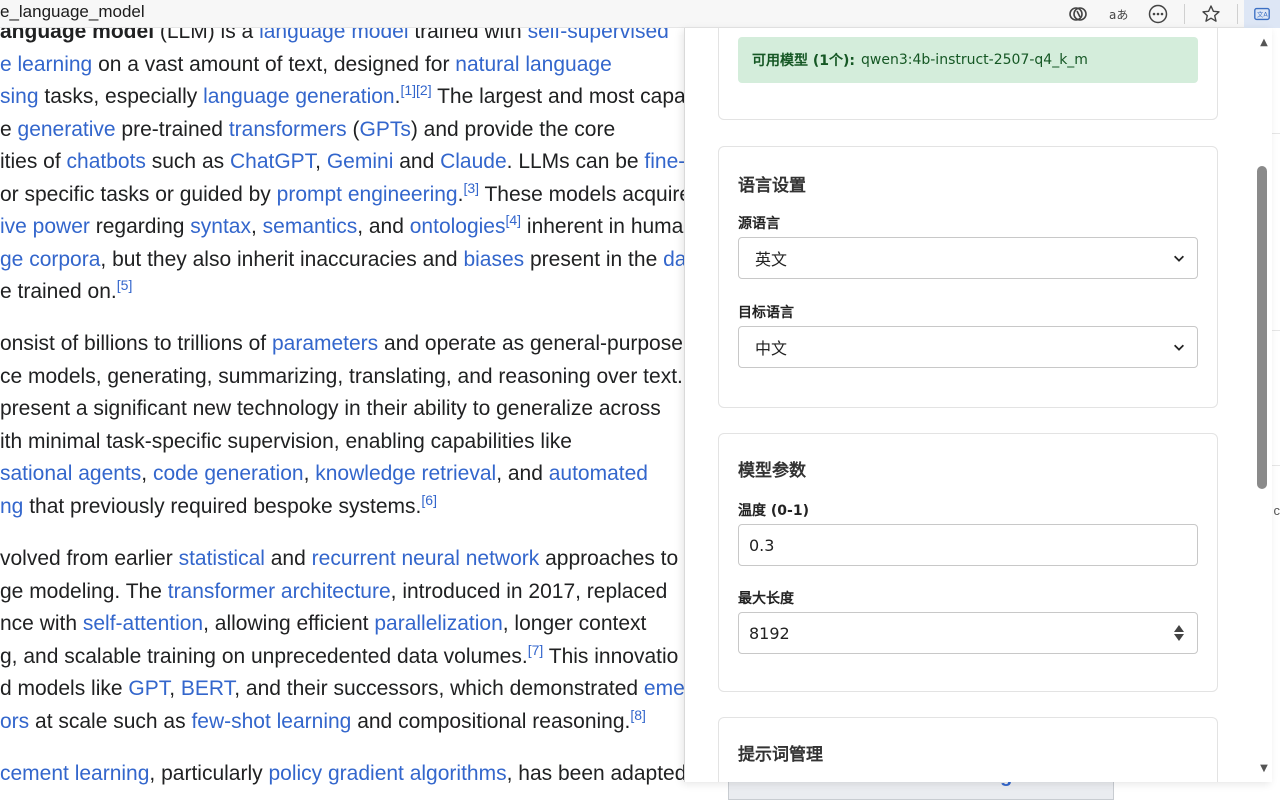 The width and height of the screenshot is (1280, 800). What do you see at coordinates (564, 96) in the screenshot?
I see `article-text: The largest and most capab` at bounding box center [564, 96].